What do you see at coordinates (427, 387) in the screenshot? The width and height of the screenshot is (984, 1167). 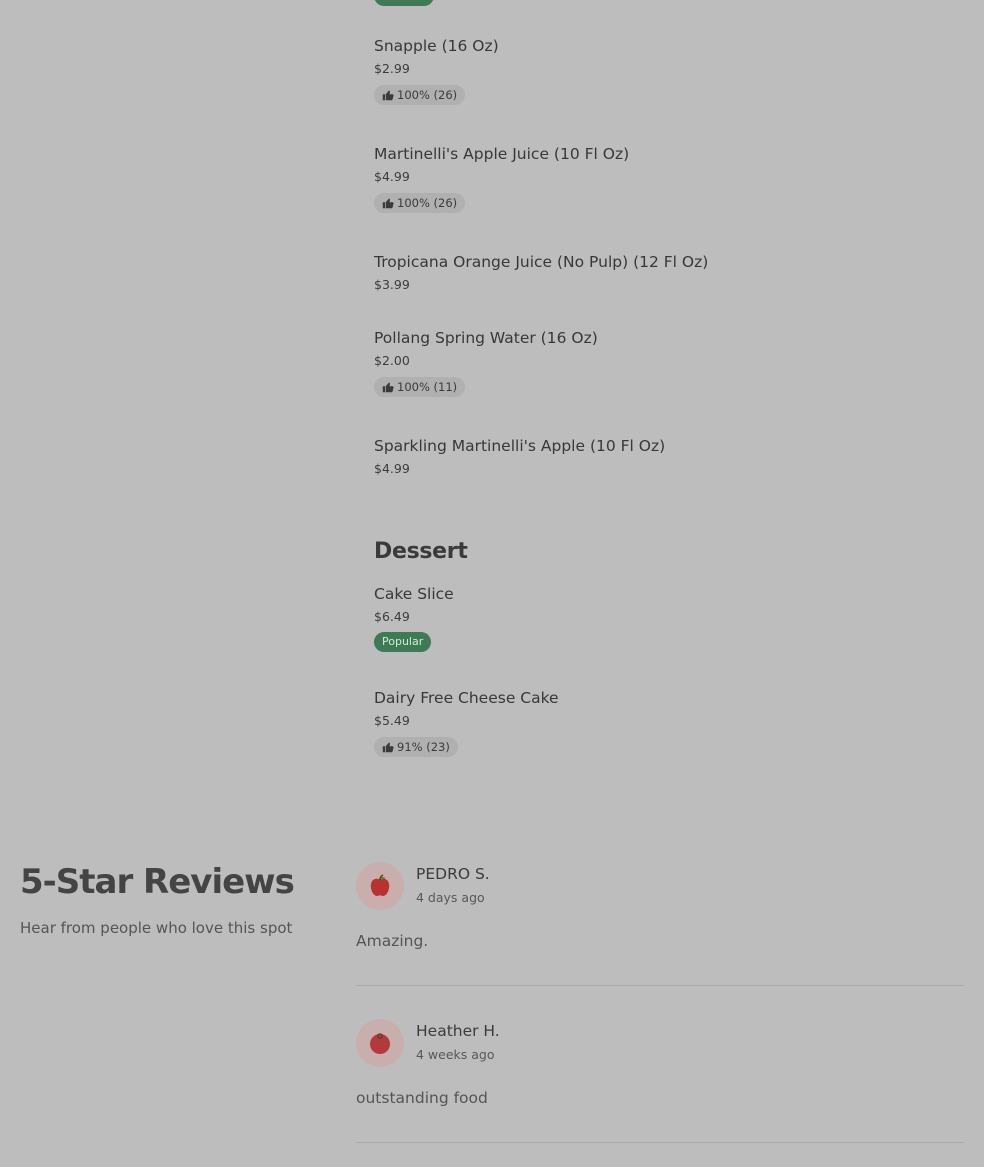 I see `rating-text: 100% (11)` at bounding box center [427, 387].